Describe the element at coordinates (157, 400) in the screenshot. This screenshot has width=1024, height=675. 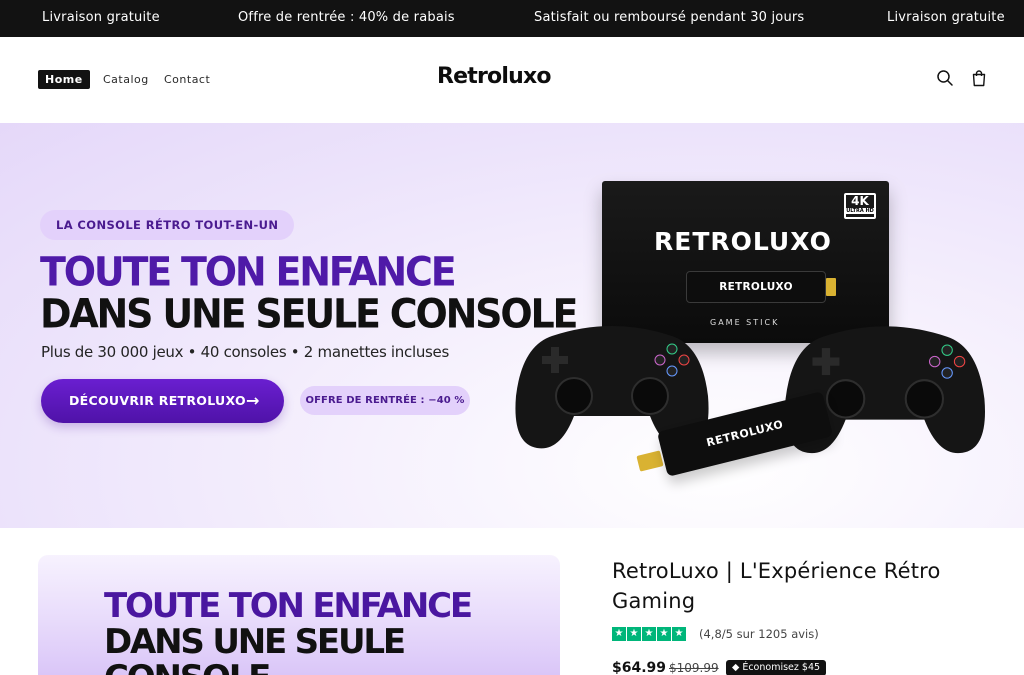
I see `discover-button-label: DÉCOUVRIR RETROLUXO` at that location.